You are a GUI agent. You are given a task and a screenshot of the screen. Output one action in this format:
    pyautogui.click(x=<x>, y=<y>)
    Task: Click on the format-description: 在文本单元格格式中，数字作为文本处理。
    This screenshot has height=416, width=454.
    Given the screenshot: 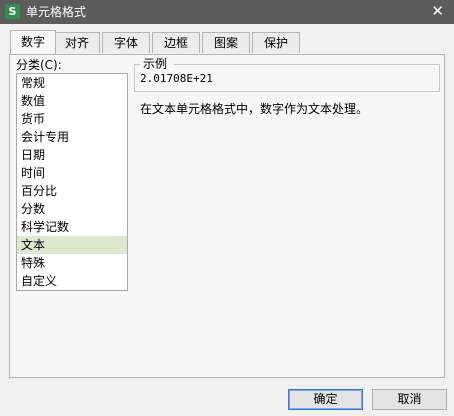 What is the action you would take?
    pyautogui.click(x=254, y=109)
    